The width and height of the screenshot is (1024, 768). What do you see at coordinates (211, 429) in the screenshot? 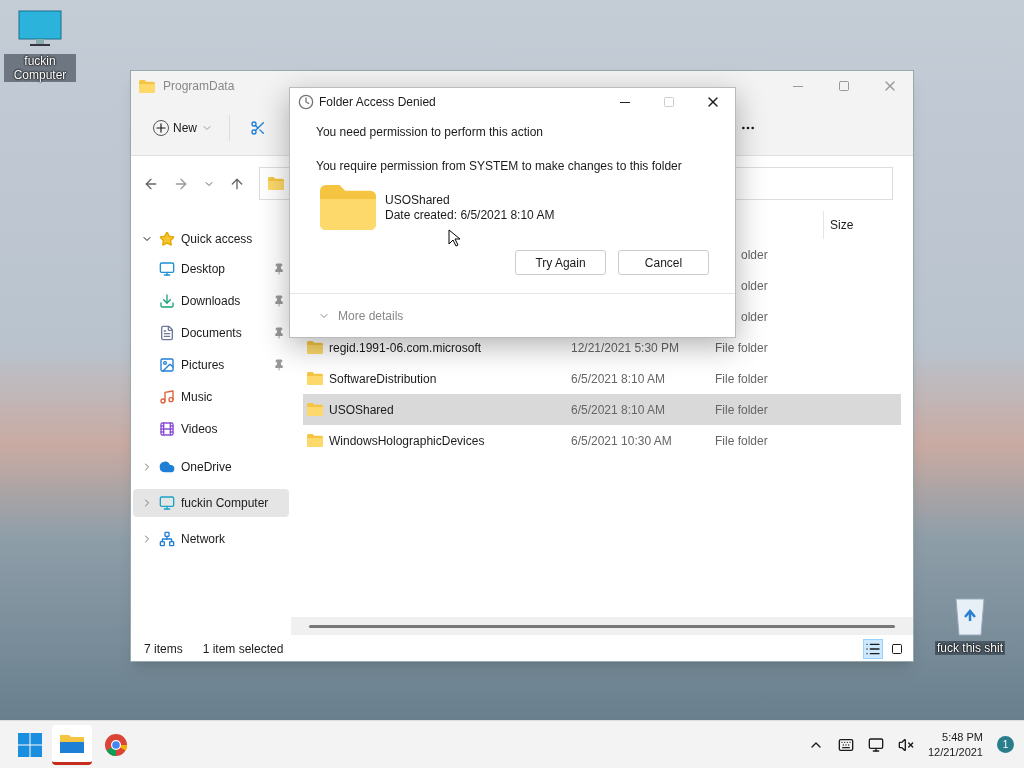
I see `nav-item: Videos` at bounding box center [211, 429].